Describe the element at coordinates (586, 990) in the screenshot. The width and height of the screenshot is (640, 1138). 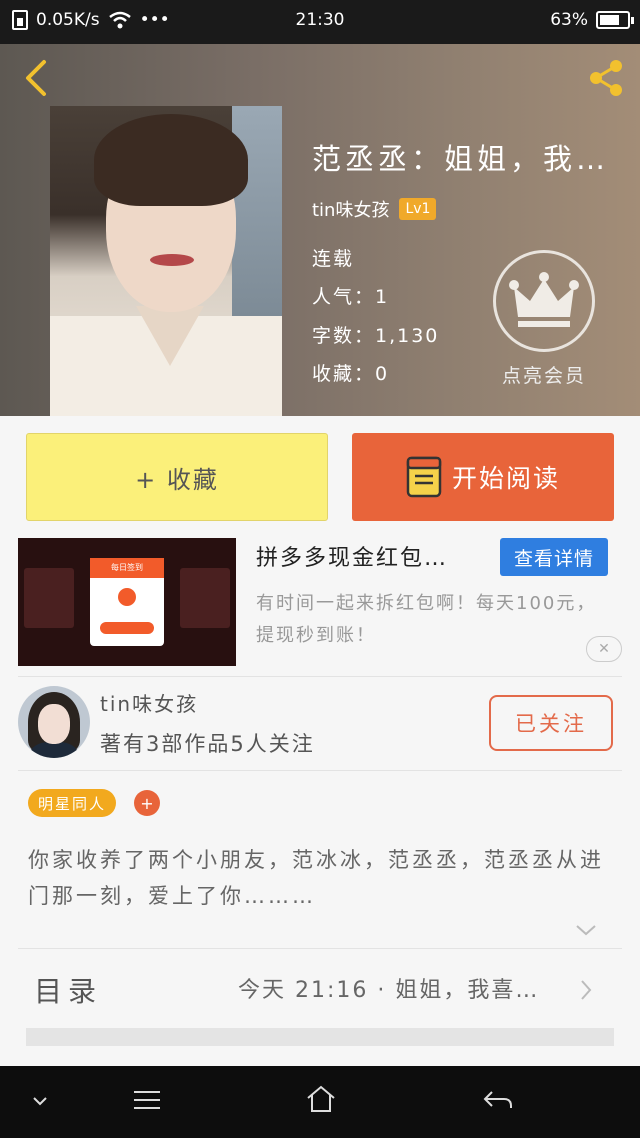
I see `chevron-right-icon` at that location.